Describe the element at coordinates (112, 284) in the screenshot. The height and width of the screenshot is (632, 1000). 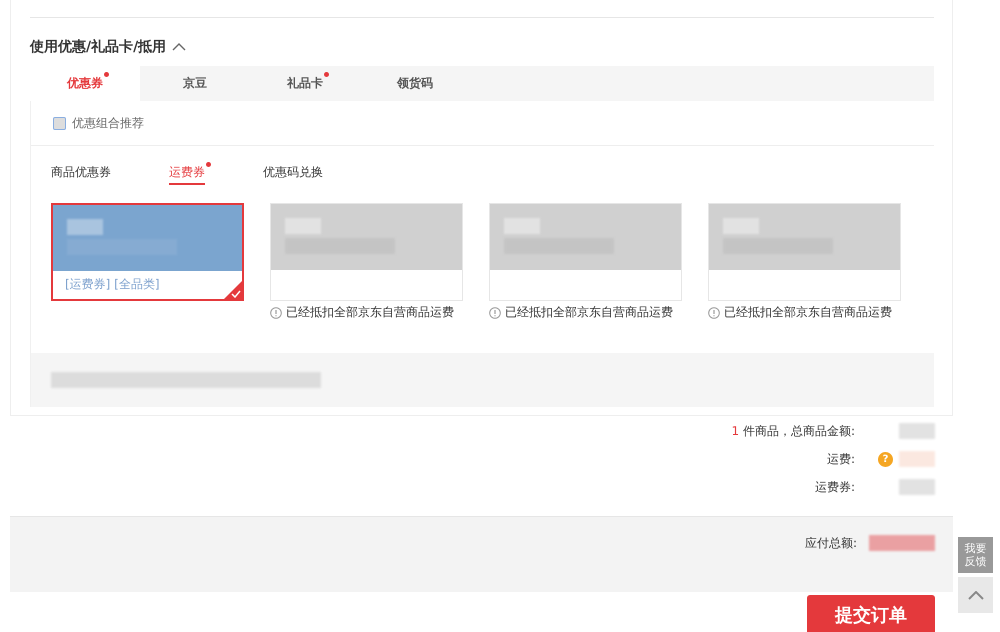
I see `coupon-tags: [运费券] [全品类]` at that location.